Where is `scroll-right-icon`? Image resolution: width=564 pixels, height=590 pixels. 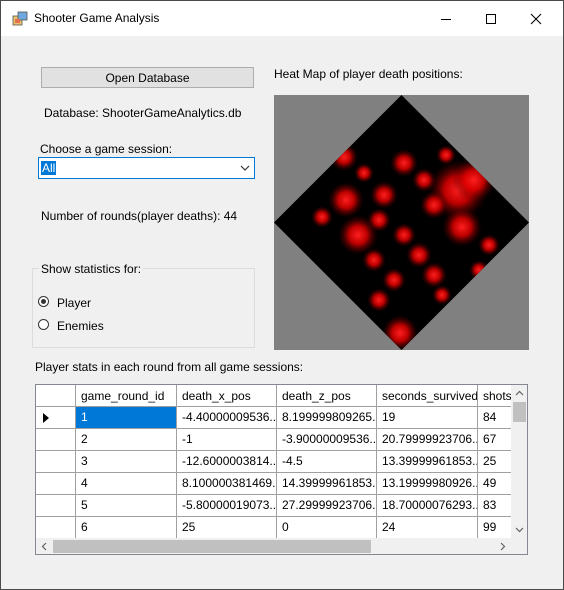
scroll-right-icon is located at coordinates (502, 546).